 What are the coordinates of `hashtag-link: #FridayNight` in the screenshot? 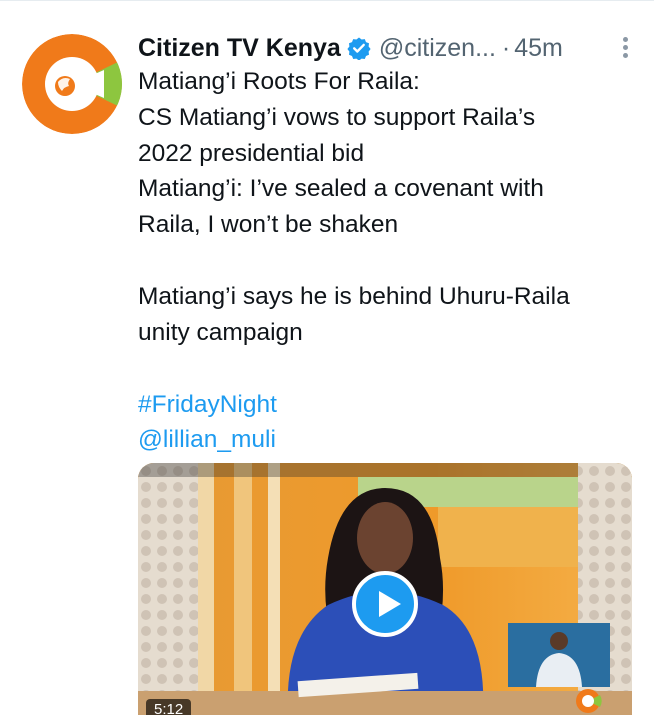 It's located at (207, 404).